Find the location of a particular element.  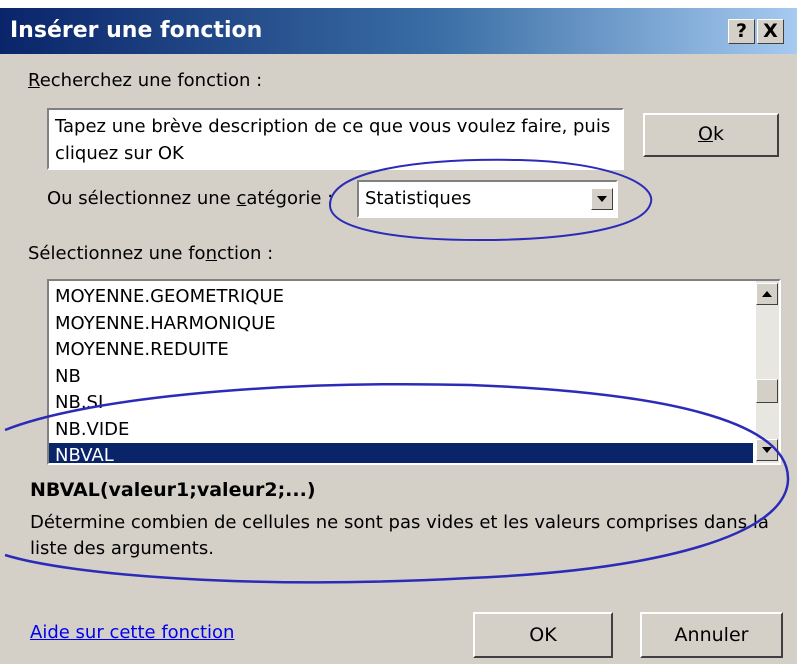

category-annotation-ellipse is located at coordinates (490, 200).